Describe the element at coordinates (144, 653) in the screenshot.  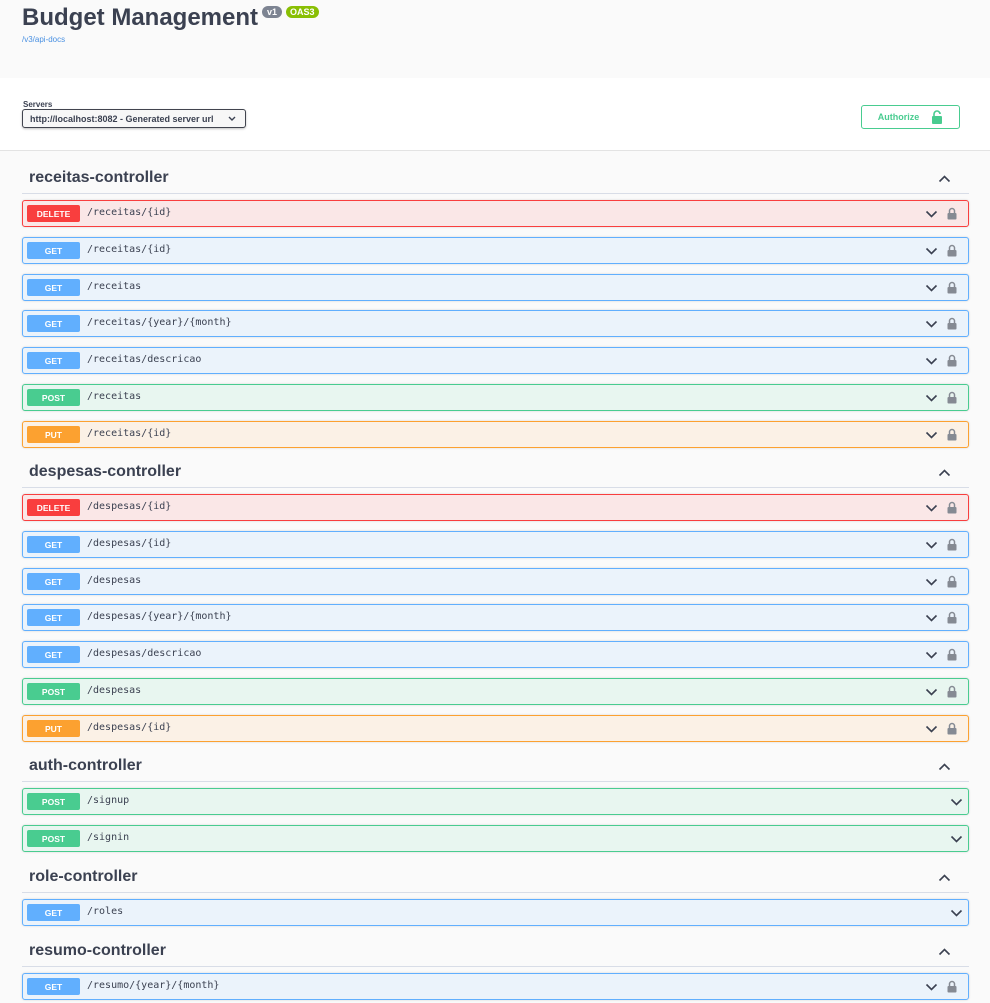
I see `operation-path: /despesas/descricao` at that location.